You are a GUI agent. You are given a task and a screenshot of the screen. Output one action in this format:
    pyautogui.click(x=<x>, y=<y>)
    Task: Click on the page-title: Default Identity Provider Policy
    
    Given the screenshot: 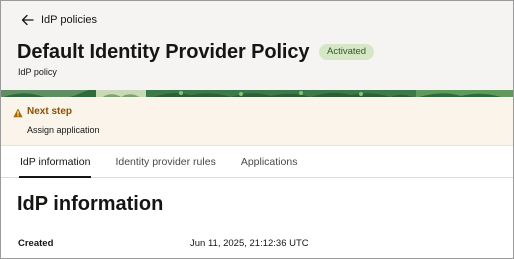 What is the action you would take?
    pyautogui.click(x=163, y=52)
    